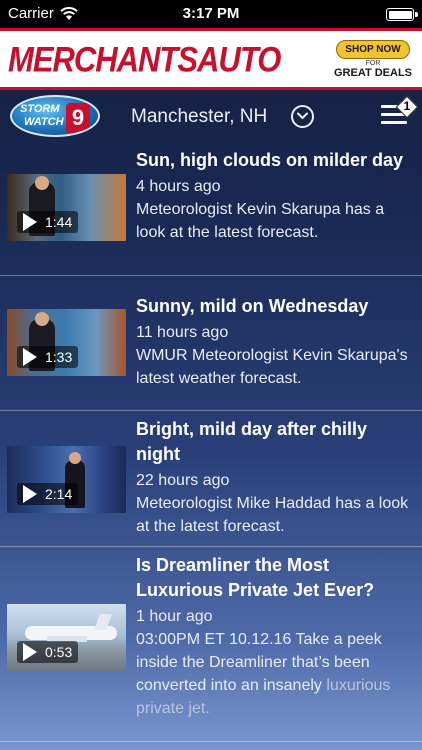  What do you see at coordinates (276, 442) in the screenshot?
I see `video-title: Bright, mild day after chilly night` at bounding box center [276, 442].